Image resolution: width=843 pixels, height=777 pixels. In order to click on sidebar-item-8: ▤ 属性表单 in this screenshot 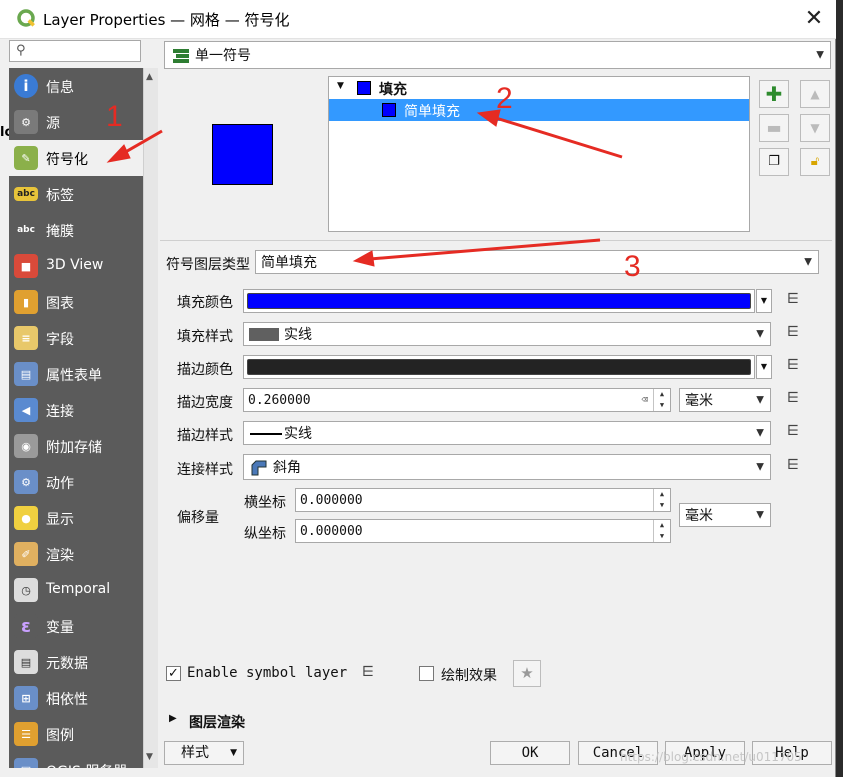, I will do `click(76, 374)`.